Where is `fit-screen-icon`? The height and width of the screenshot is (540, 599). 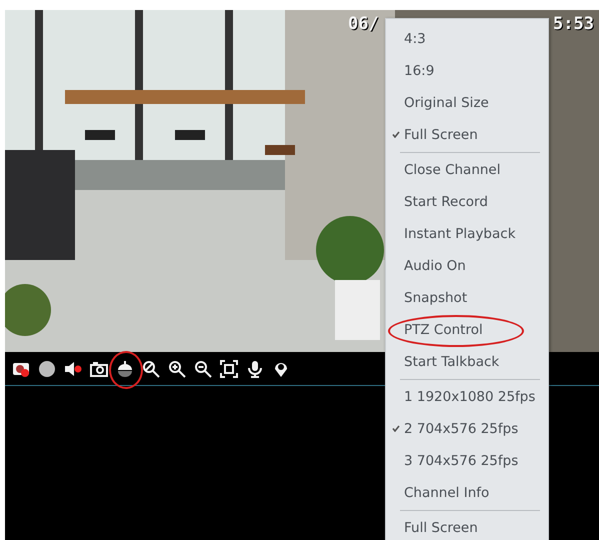 fit-screen-icon is located at coordinates (229, 369).